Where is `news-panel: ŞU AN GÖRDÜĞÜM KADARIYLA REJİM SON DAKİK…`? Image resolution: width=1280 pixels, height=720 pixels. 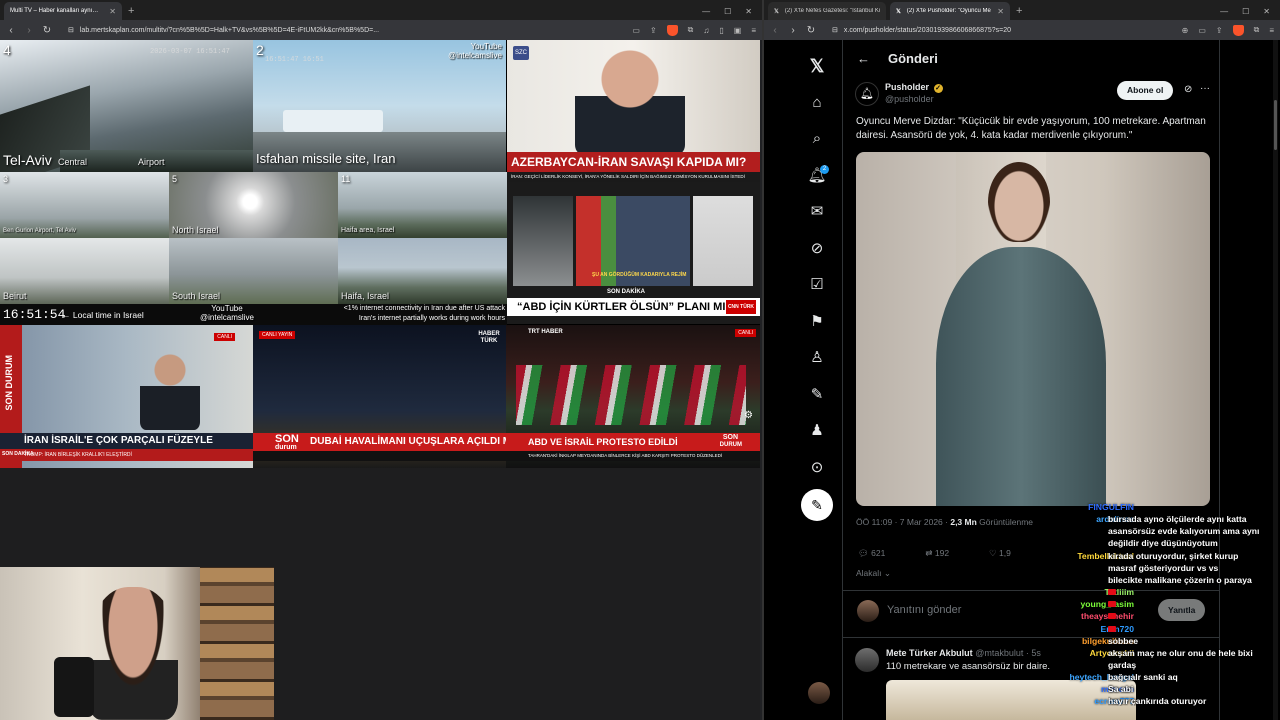
news-panel: ŞU AN GÖRDÜĞÜM KADARIYLA REJİM SON DAKİK… is located at coordinates (633, 253).